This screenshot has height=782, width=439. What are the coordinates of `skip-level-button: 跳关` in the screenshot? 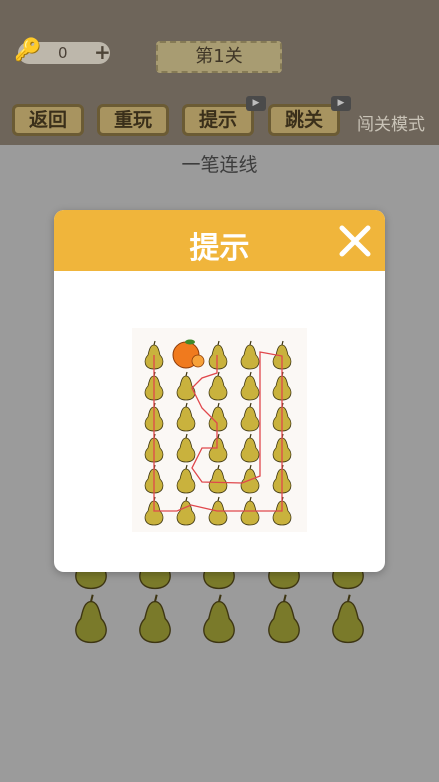 It's located at (304, 120).